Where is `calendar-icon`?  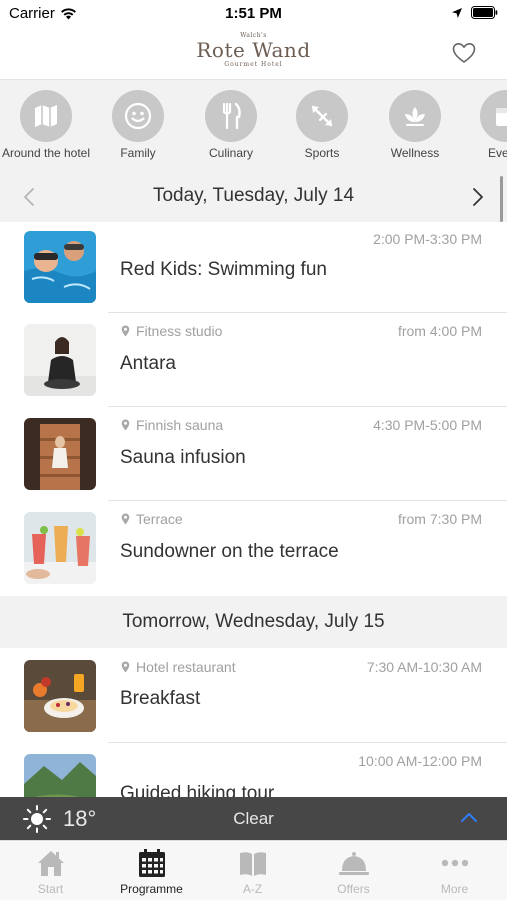 calendar-icon is located at coordinates (151, 863).